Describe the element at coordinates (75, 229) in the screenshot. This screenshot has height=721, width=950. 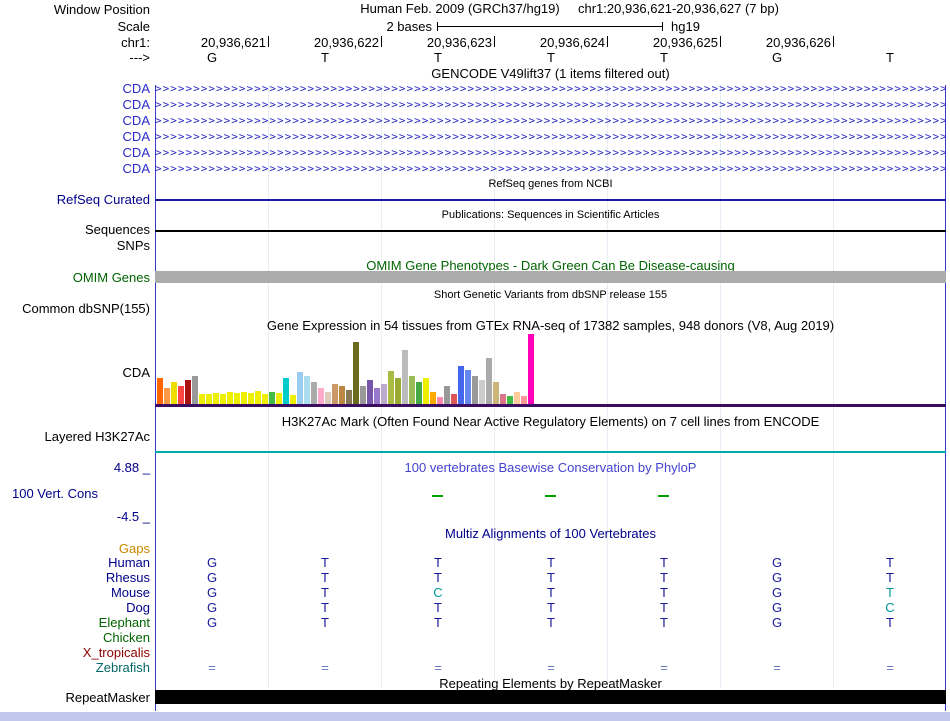
I see `sequences-label: Sequences` at that location.